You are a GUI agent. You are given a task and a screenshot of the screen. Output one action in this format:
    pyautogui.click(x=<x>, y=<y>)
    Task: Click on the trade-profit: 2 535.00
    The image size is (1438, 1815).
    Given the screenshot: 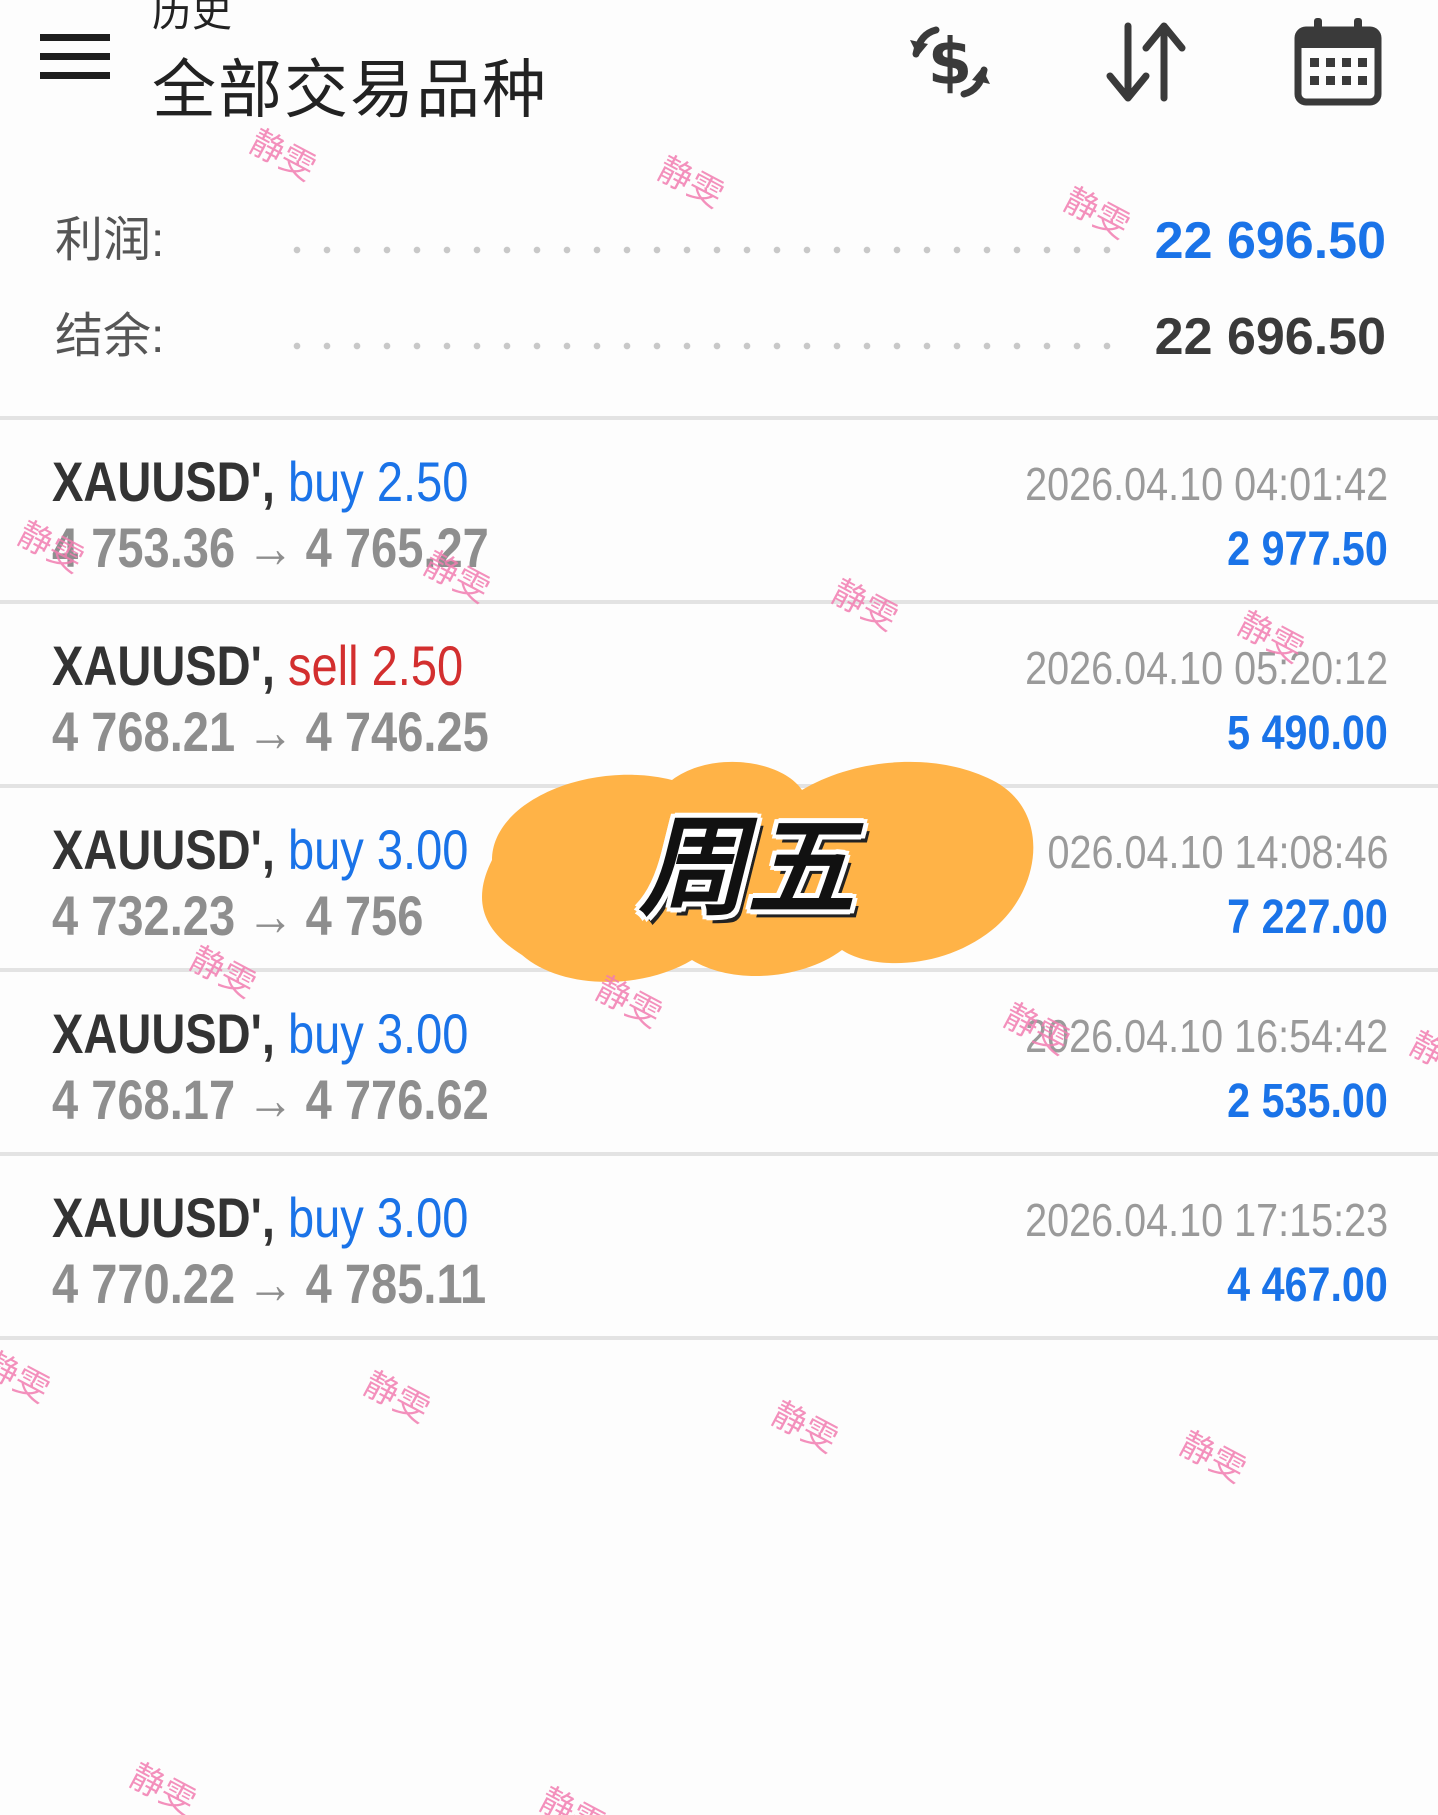 What is the action you would take?
    pyautogui.click(x=1307, y=1101)
    